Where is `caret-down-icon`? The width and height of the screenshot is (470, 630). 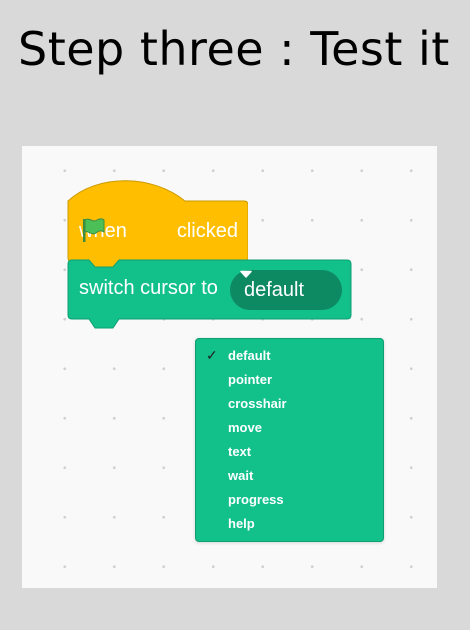 caret-down-icon is located at coordinates (246, 274).